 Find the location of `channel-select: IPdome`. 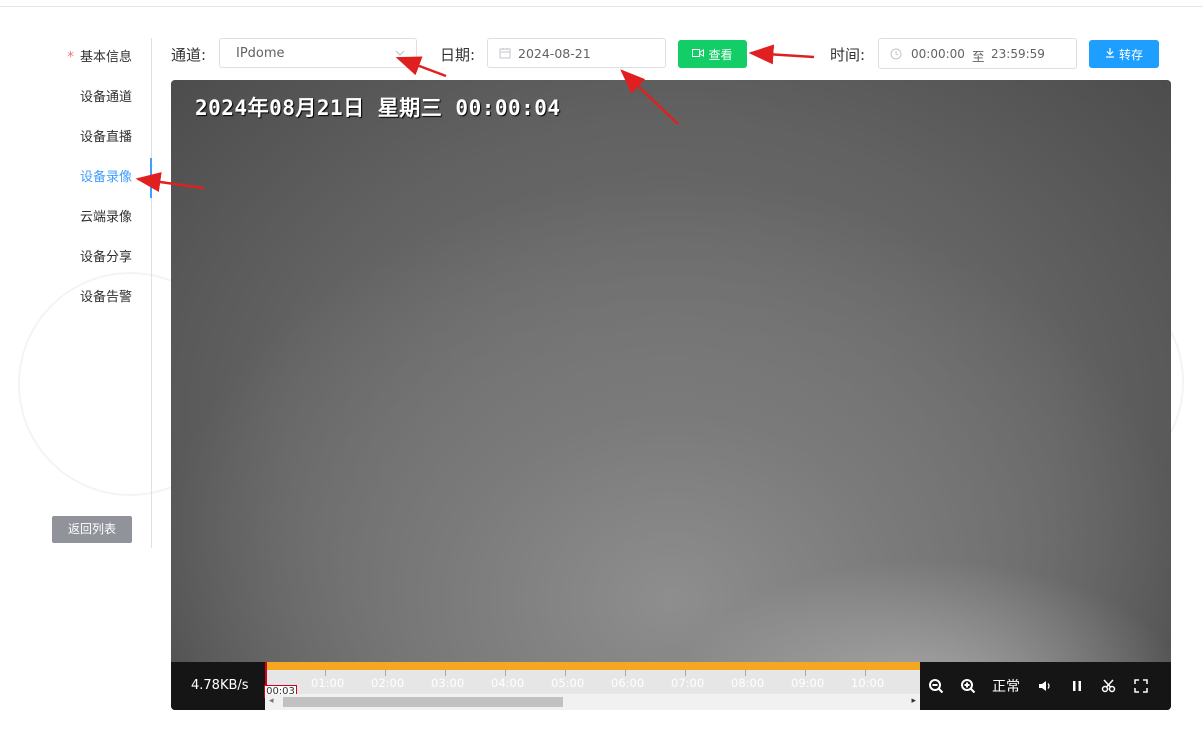

channel-select: IPdome is located at coordinates (318, 53).